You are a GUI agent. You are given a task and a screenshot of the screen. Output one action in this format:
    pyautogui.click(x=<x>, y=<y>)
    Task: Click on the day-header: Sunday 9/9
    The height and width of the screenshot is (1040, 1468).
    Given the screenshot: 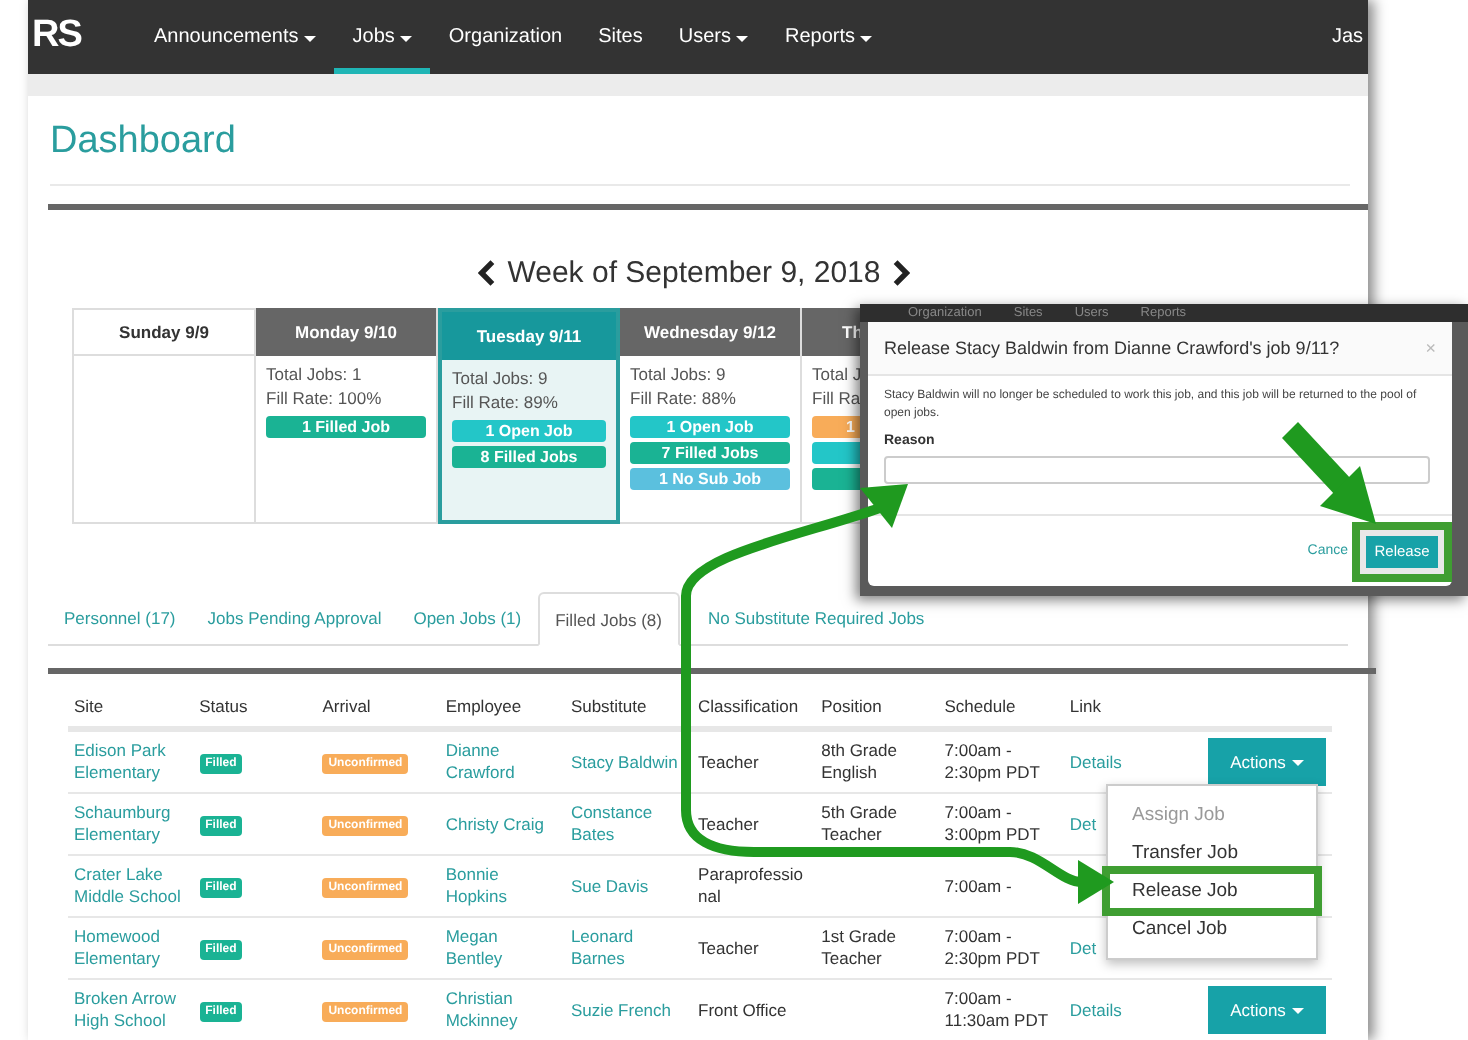 What is the action you would take?
    pyautogui.click(x=164, y=332)
    